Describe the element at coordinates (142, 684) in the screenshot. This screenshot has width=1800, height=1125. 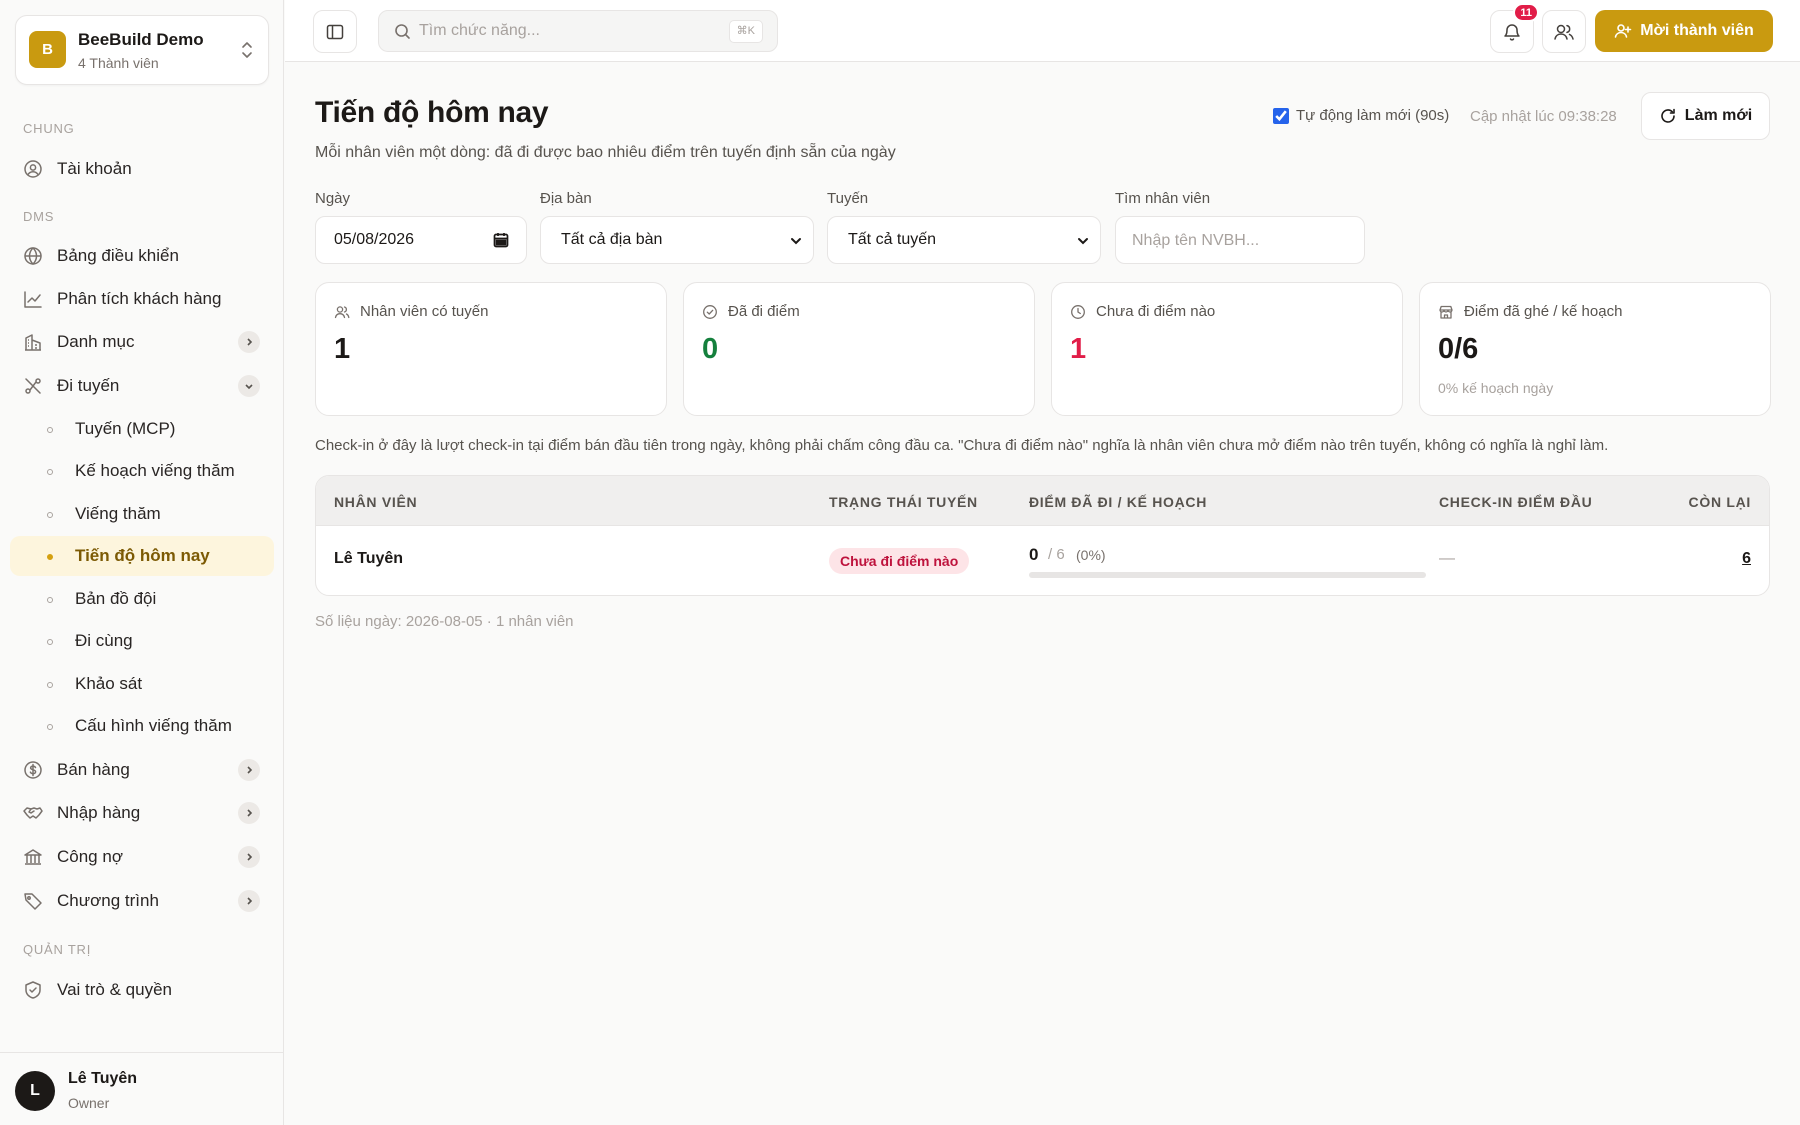
I see `sidebar-subitem-survey: Khảo sát` at that location.